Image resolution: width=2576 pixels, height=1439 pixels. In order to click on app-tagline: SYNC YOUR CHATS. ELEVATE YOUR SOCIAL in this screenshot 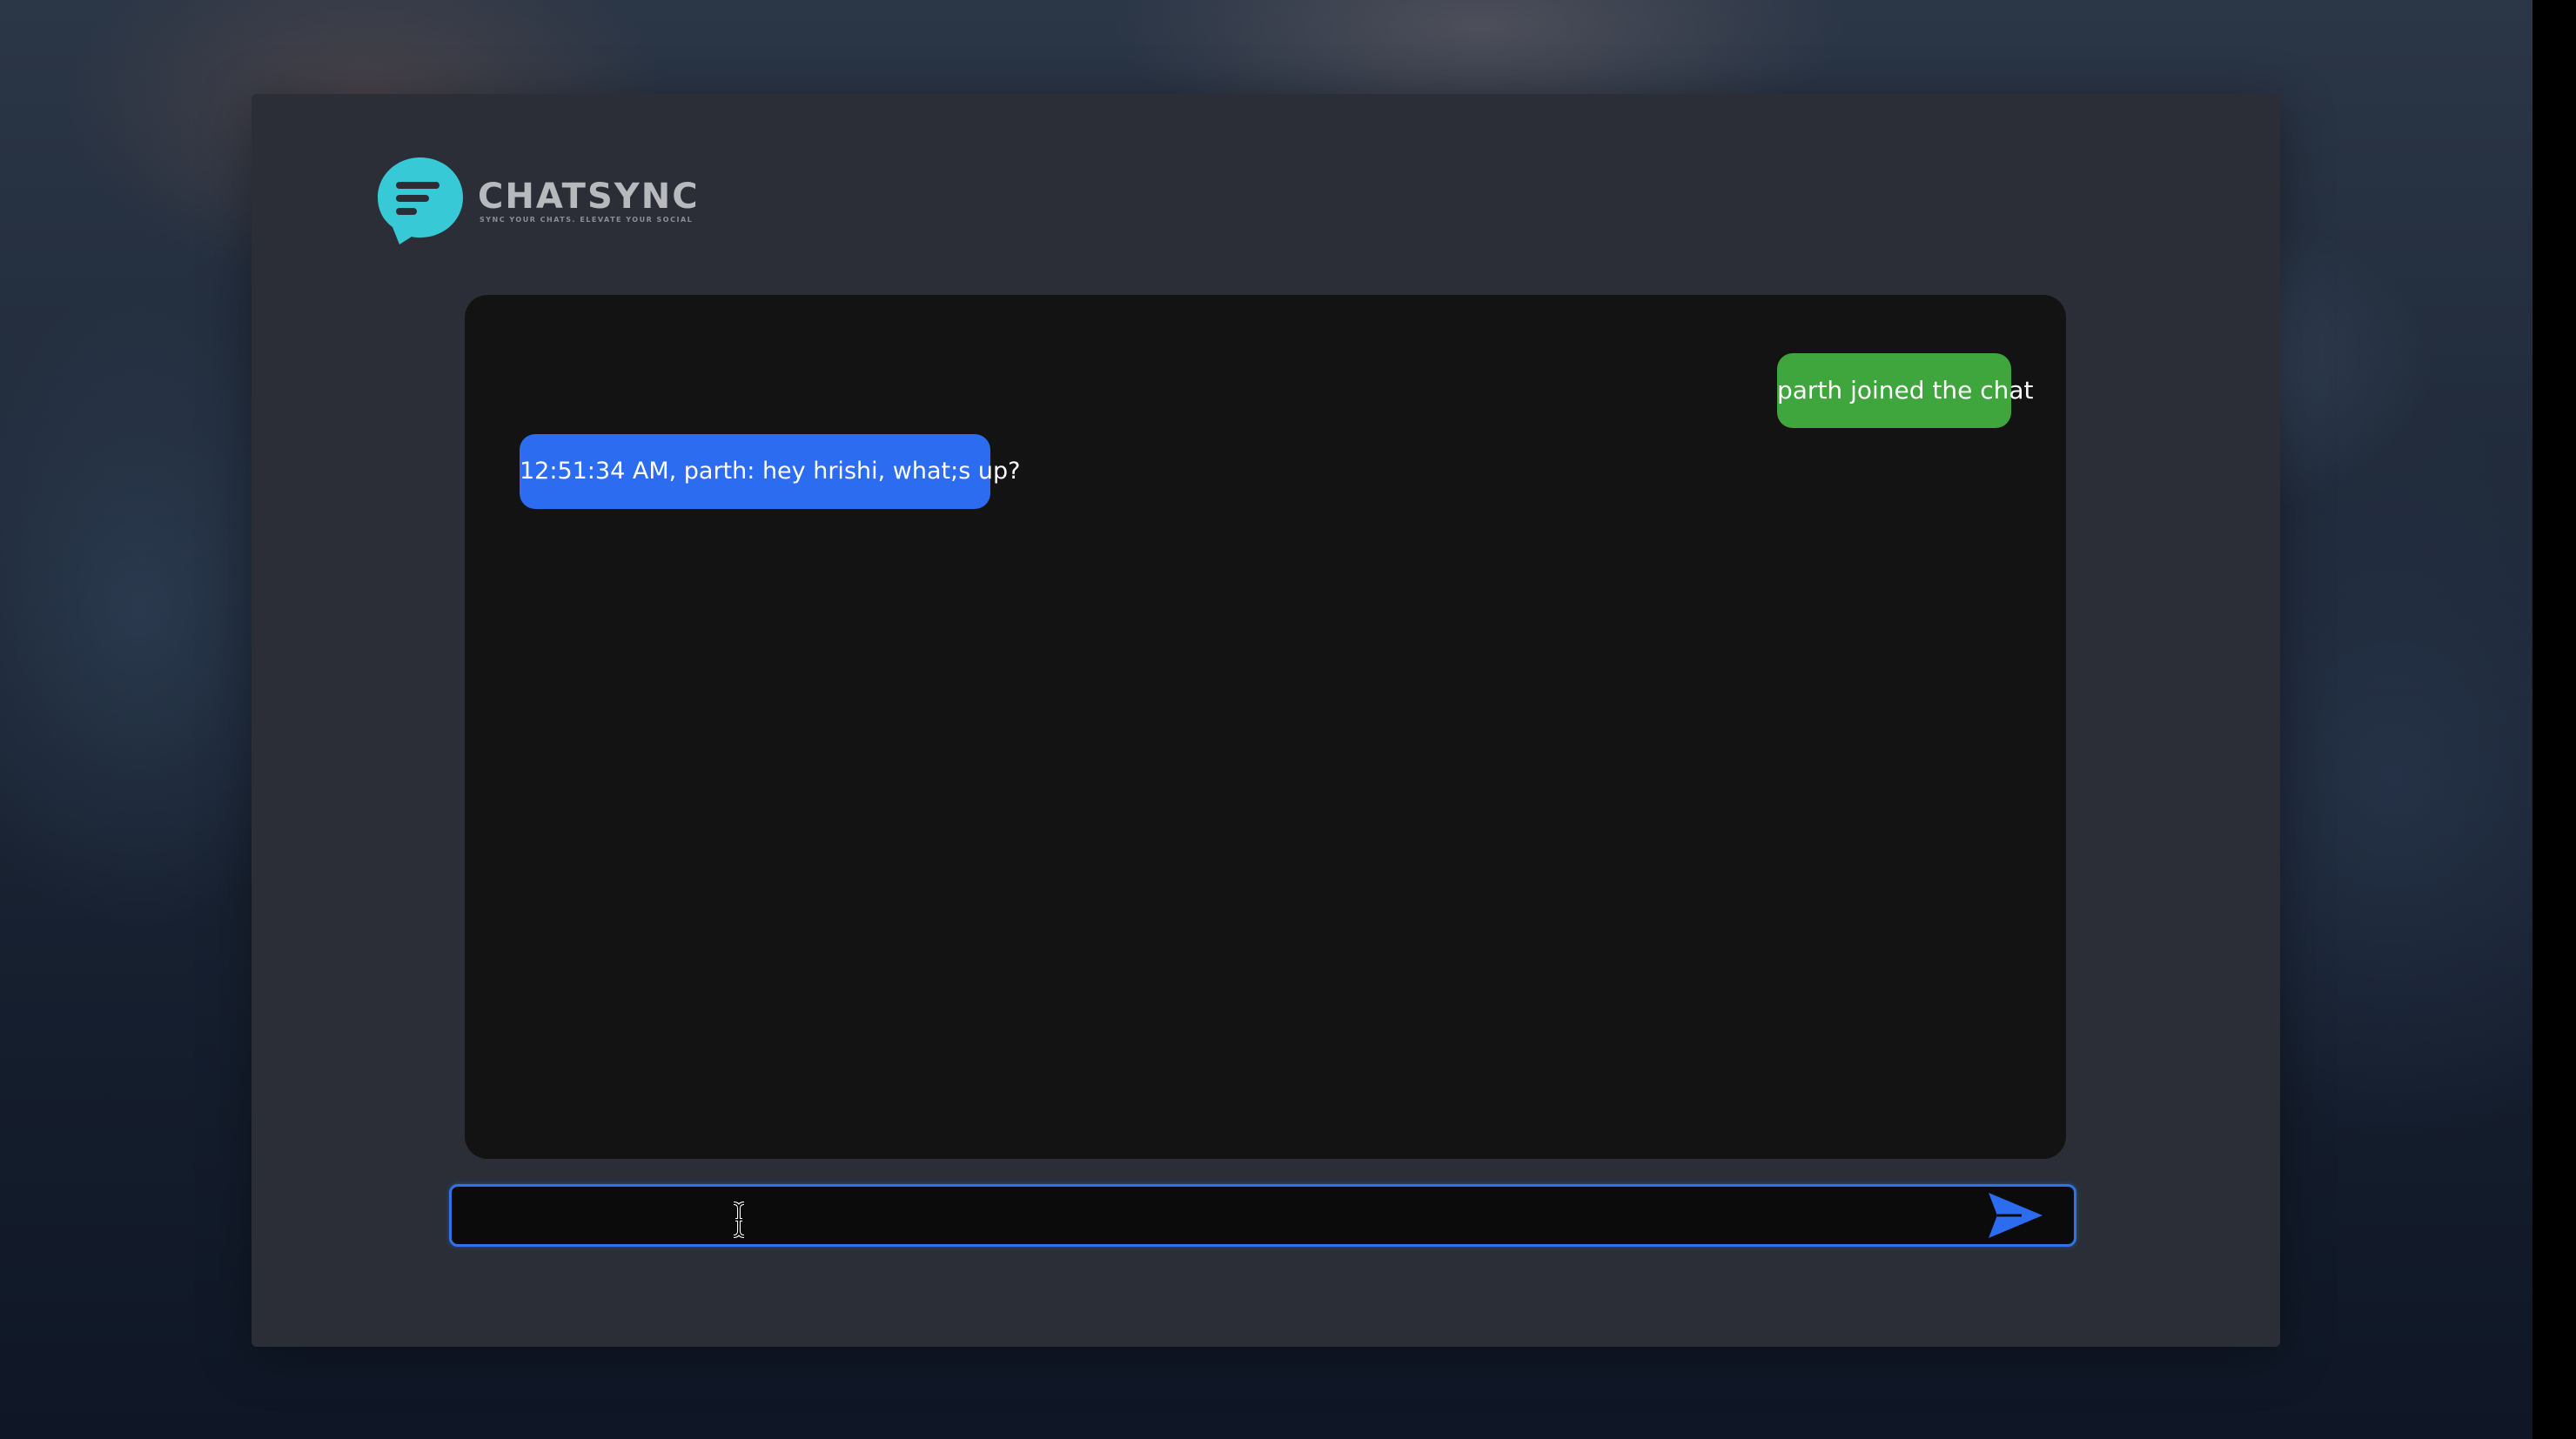, I will do `click(587, 220)`.